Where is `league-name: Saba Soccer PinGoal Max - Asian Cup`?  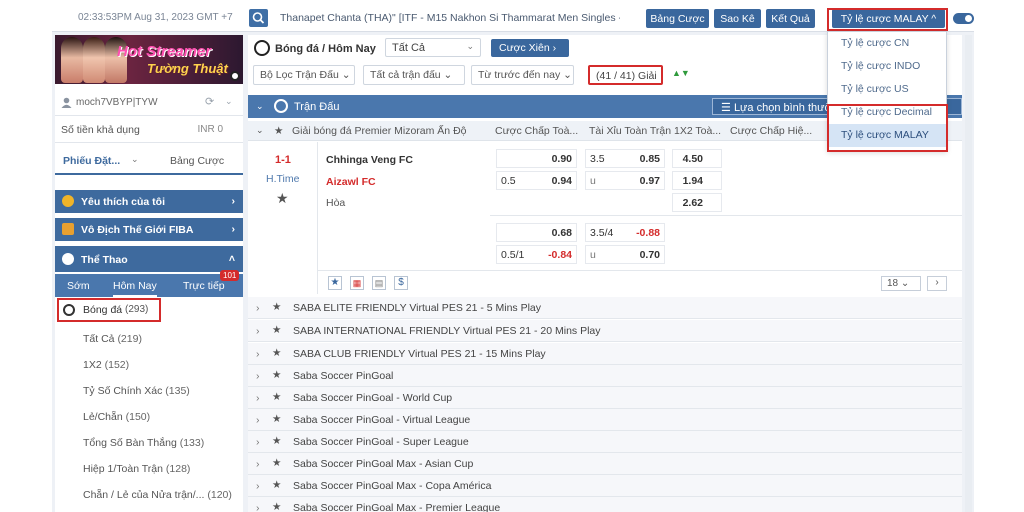 league-name: Saba Soccer PinGoal Max - Asian Cup is located at coordinates (383, 464).